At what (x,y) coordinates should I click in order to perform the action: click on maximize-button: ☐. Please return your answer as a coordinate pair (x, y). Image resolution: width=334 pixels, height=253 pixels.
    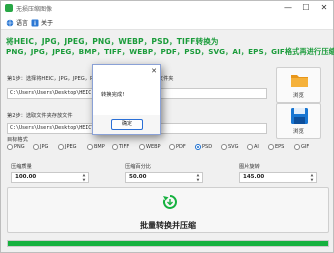
    Looking at the image, I should click on (306, 8).